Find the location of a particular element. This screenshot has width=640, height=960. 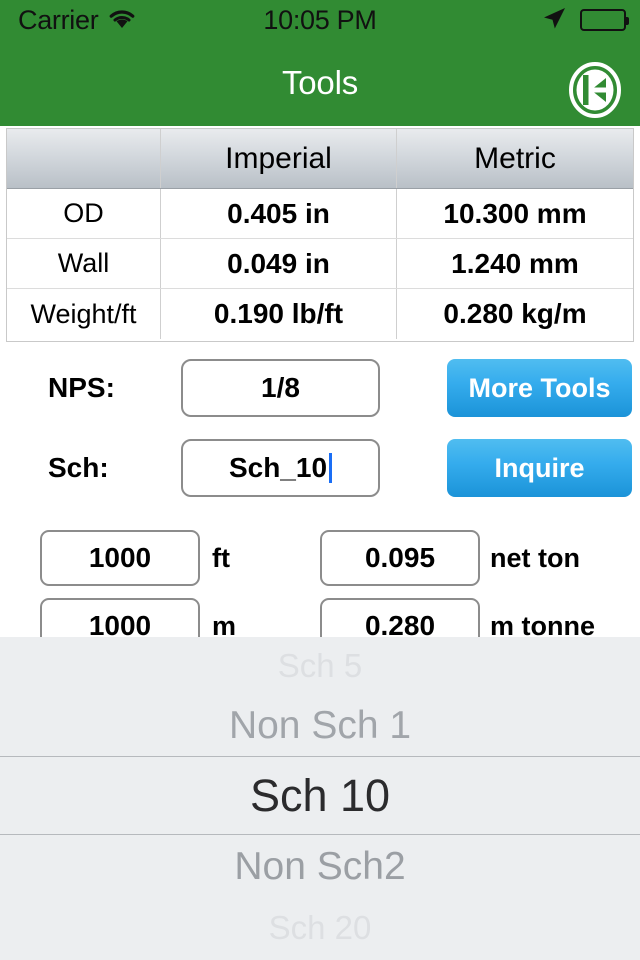

row-label-wall: Wall is located at coordinates (83, 263).